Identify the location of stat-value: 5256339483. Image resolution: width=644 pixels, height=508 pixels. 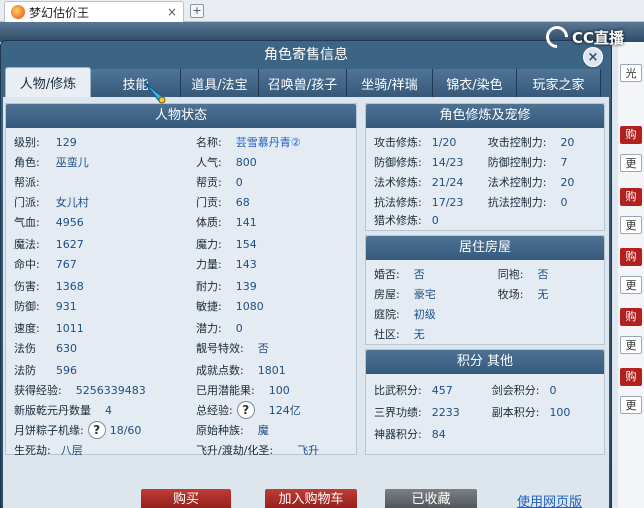
(110, 390).